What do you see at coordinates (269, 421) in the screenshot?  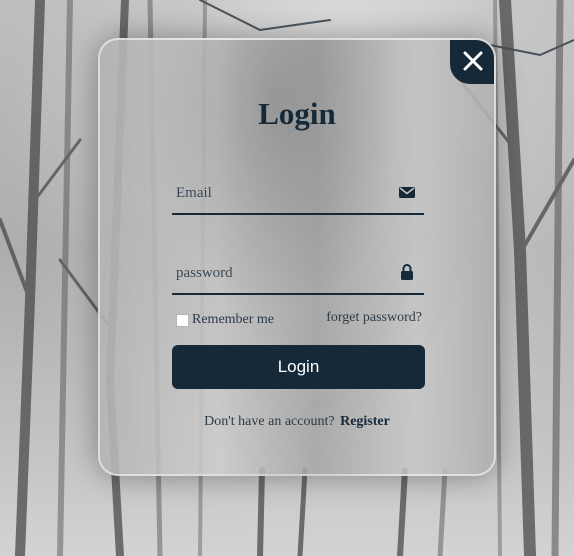 I see `register-prompt: Don't have an account?` at bounding box center [269, 421].